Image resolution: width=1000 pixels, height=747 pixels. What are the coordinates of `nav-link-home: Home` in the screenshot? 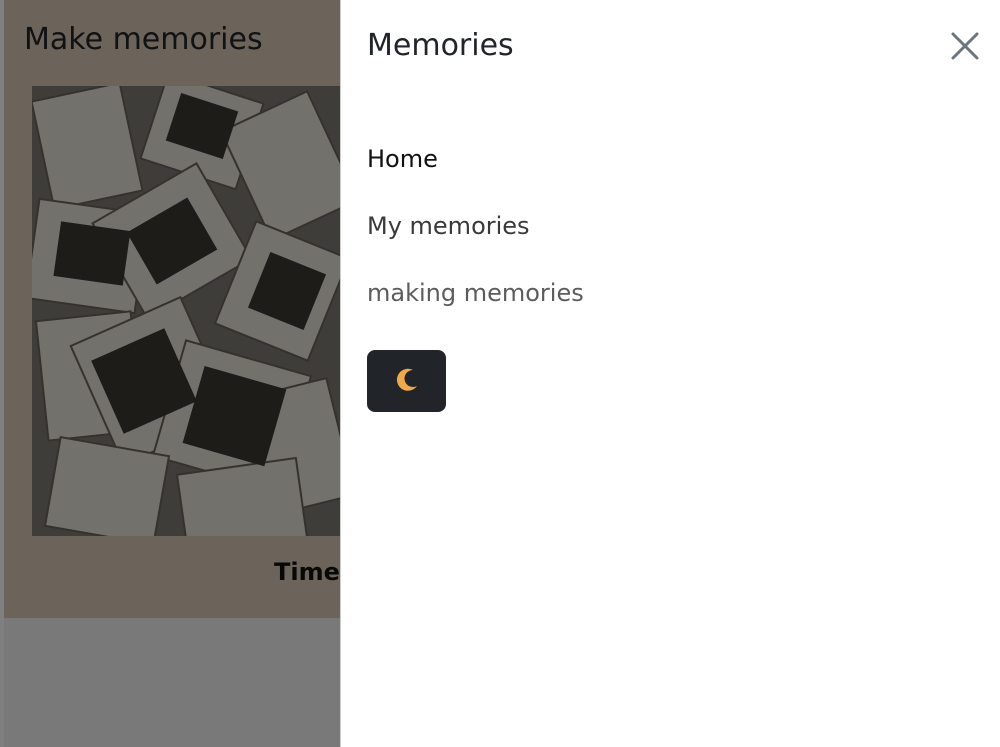 It's located at (475, 173).